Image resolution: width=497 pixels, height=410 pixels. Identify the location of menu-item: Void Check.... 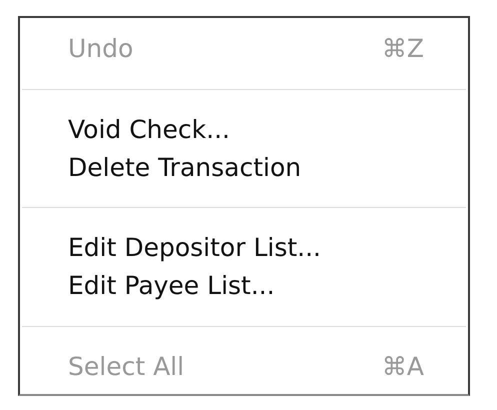
(244, 129).